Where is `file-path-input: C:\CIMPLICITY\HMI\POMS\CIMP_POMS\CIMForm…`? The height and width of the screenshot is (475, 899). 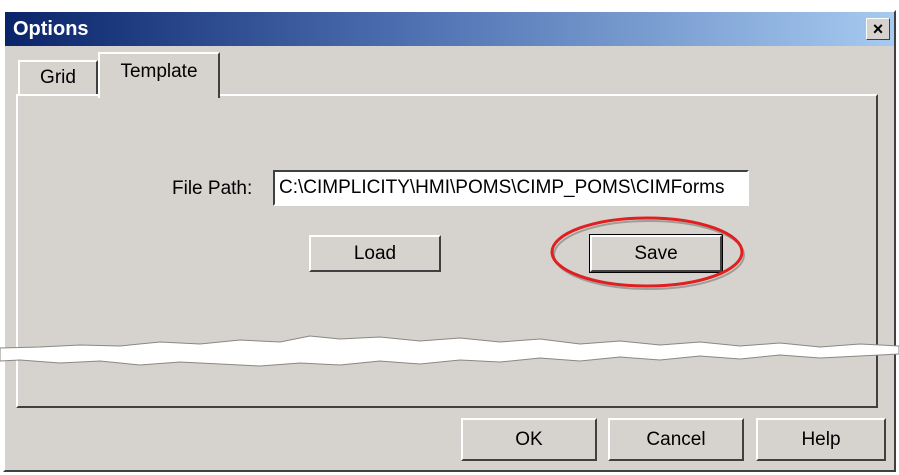 file-path-input: C:\CIMPLICITY\HMI\POMS\CIMP_POMS\CIMForm… is located at coordinates (511, 188).